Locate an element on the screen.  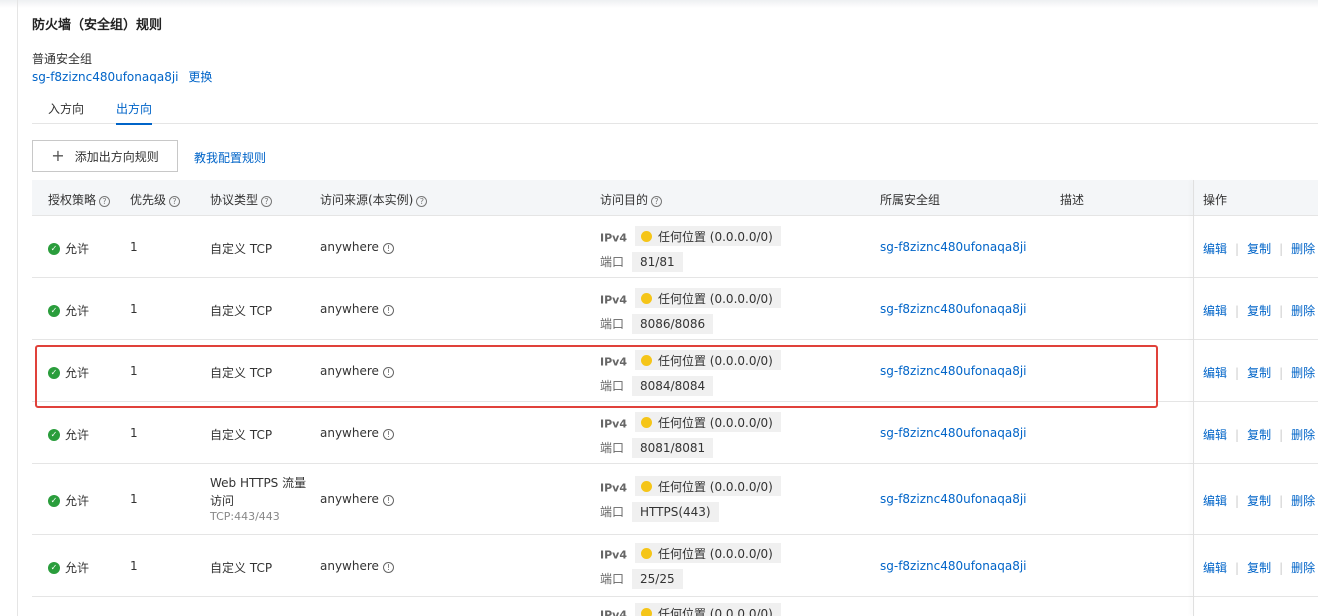
tab-outbound: 出方向 is located at coordinates (134, 112).